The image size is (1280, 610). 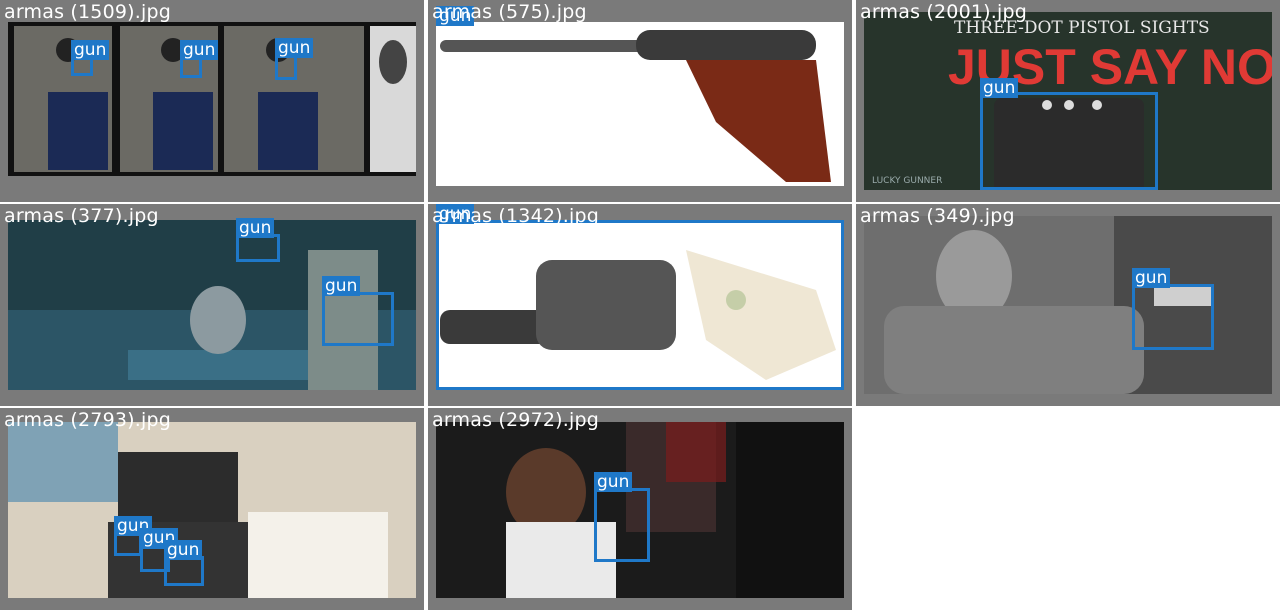 What do you see at coordinates (81, 216) in the screenshot?
I see `image-filename: armas (377).jpg` at bounding box center [81, 216].